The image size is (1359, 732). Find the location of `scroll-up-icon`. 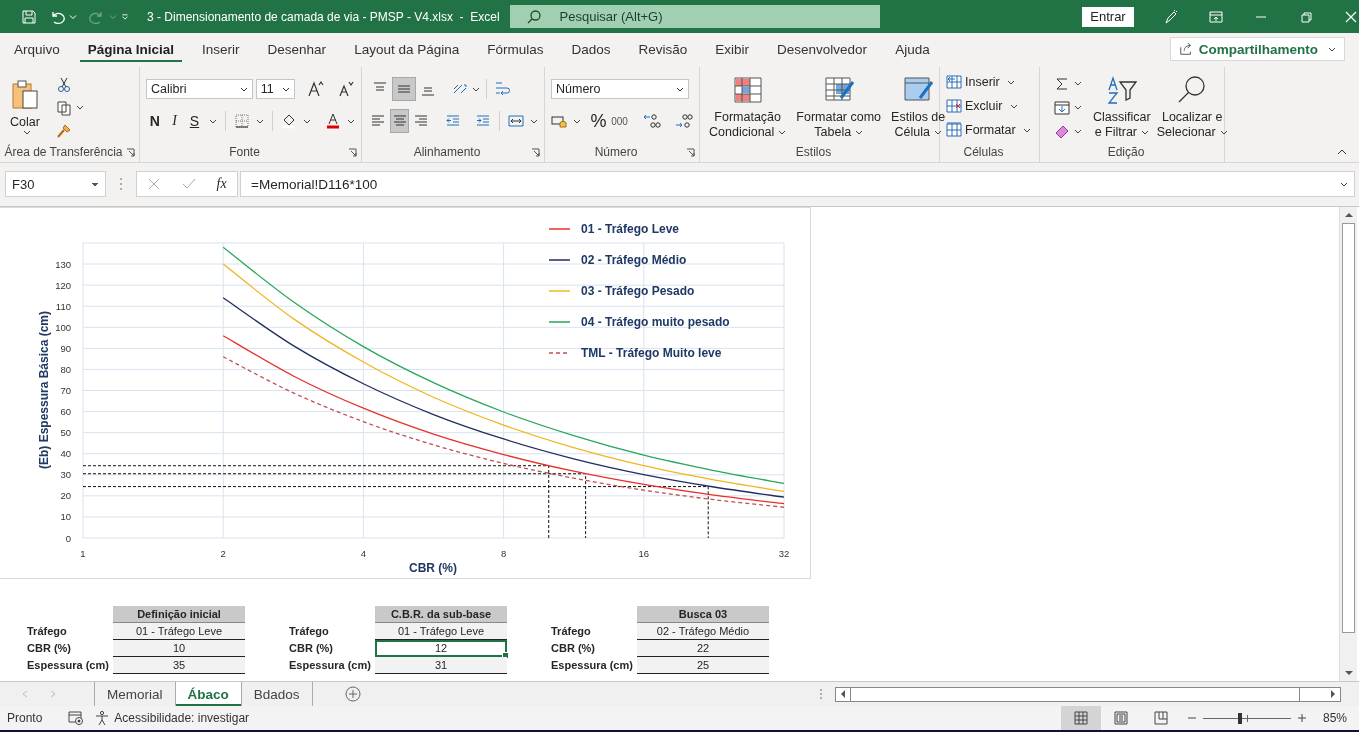

scroll-up-icon is located at coordinates (1348, 215).